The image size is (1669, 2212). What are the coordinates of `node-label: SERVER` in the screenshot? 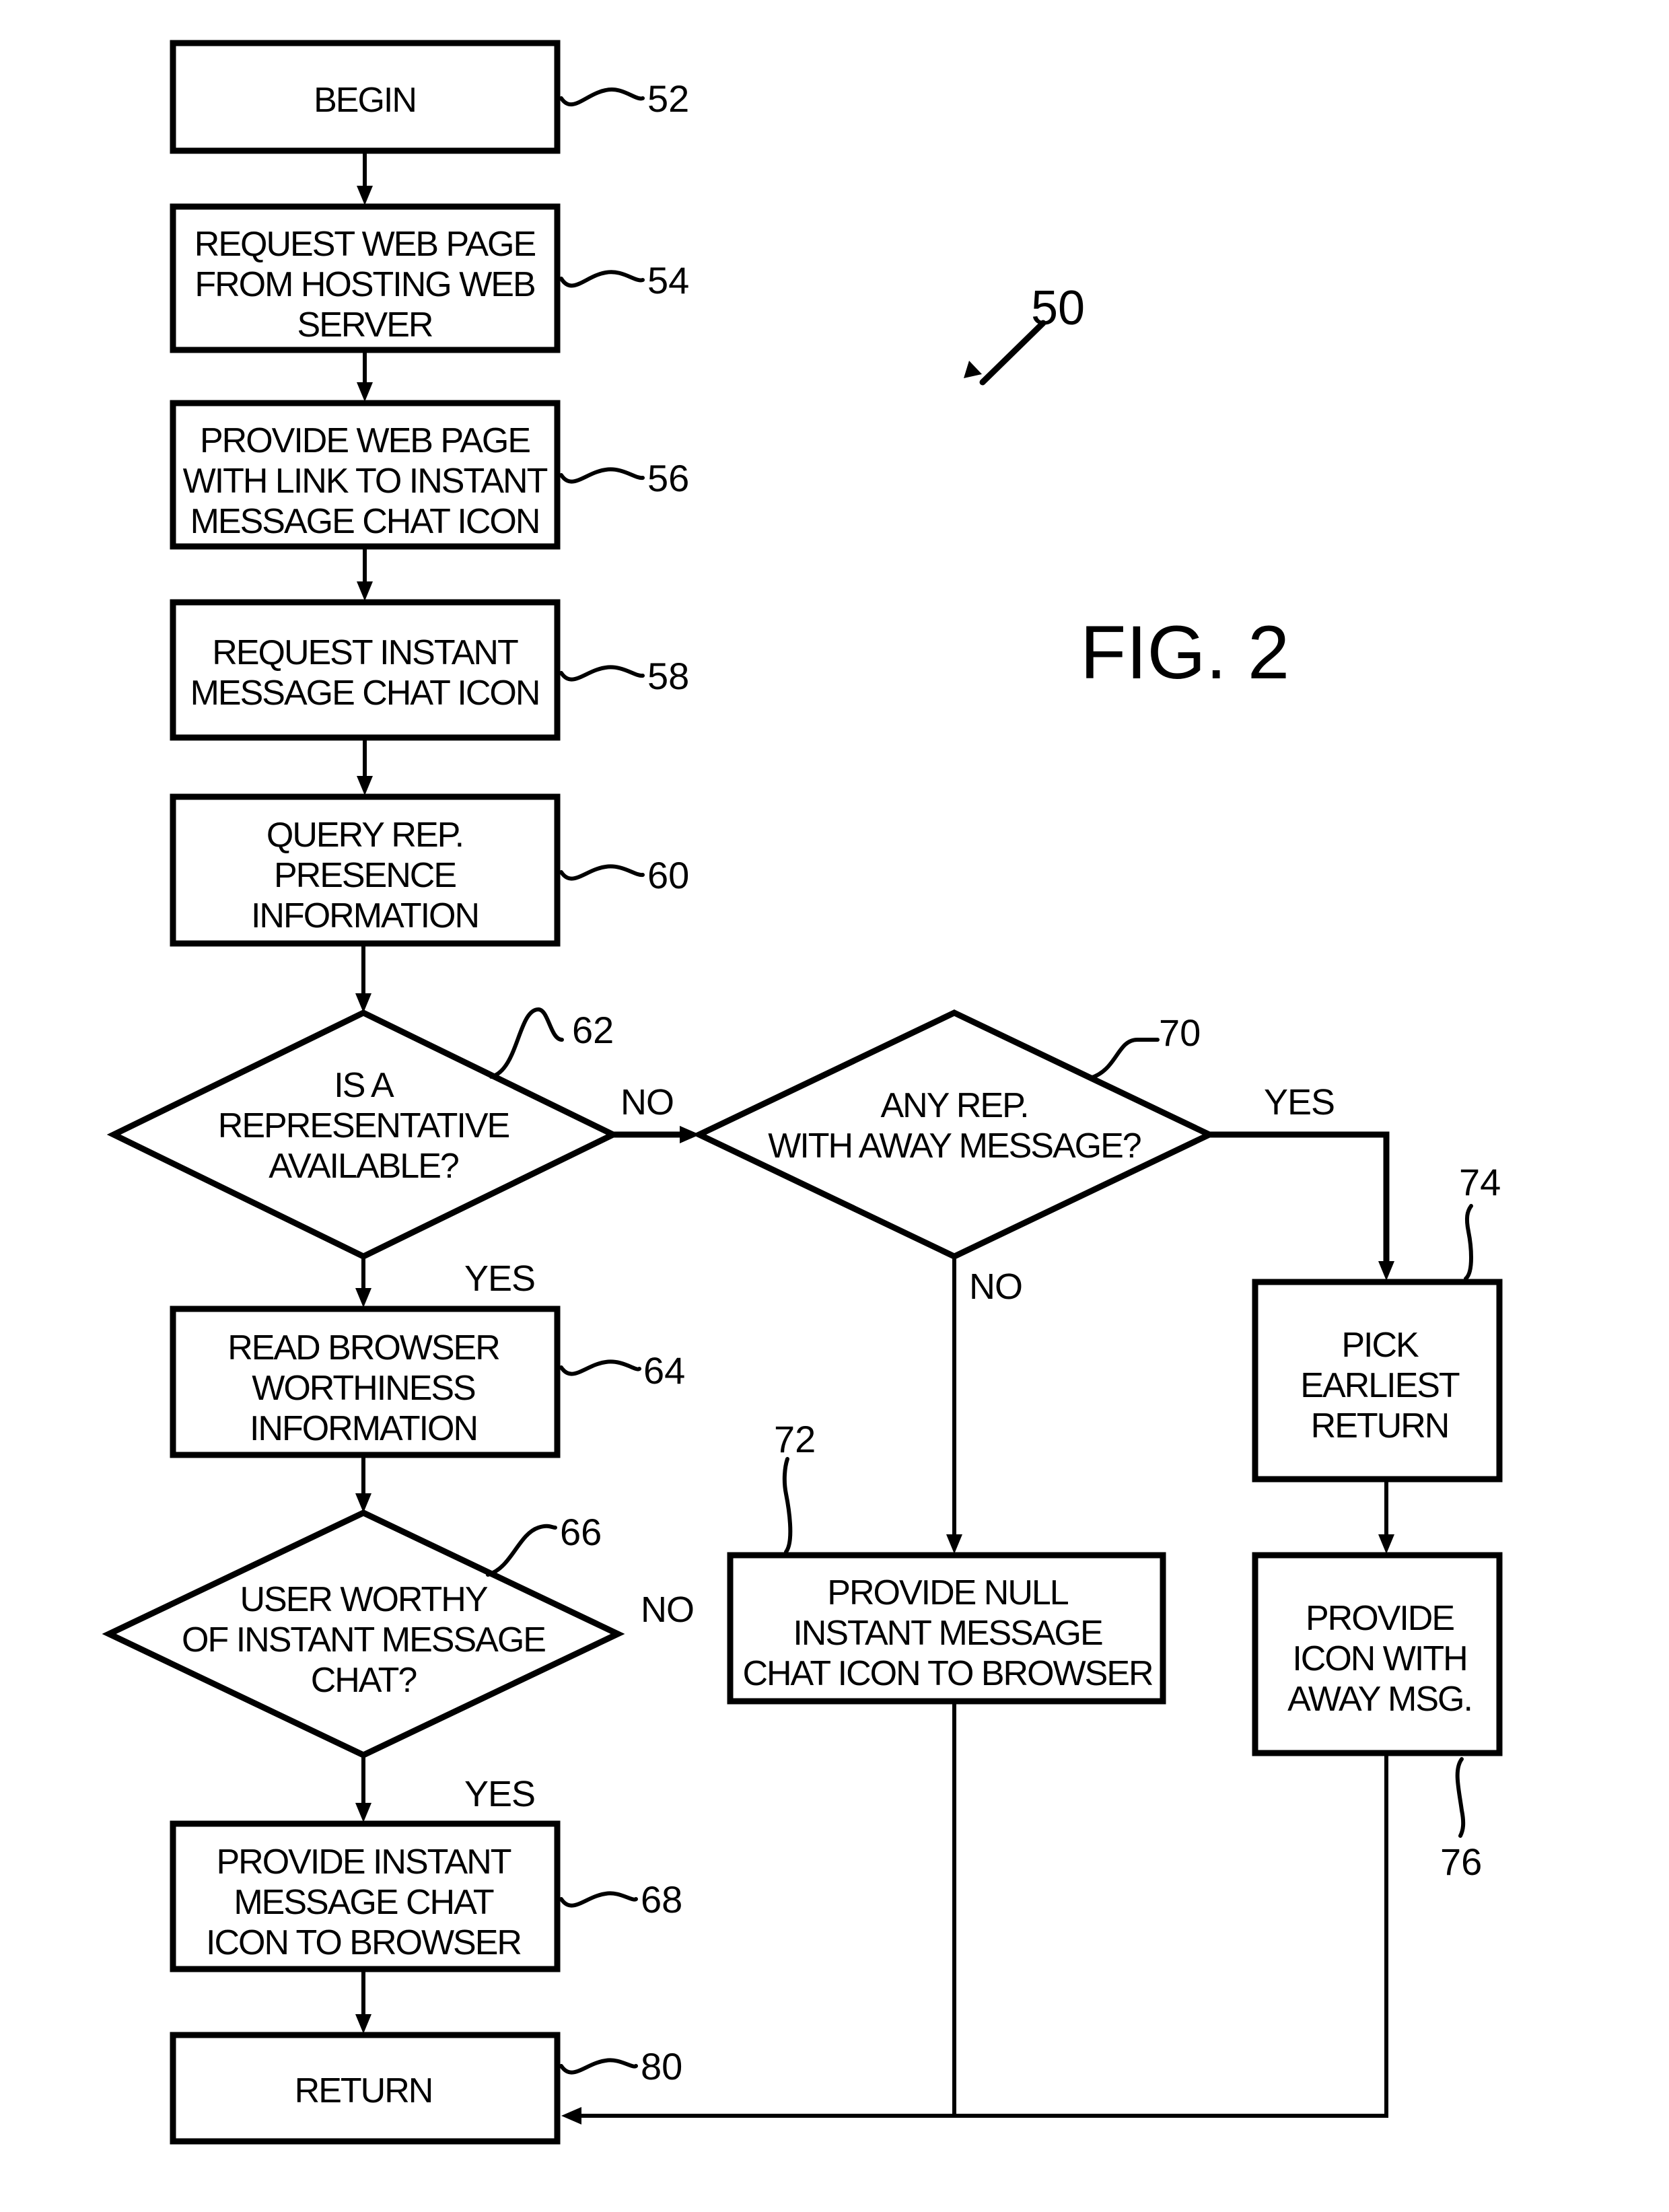 It's located at (365, 325).